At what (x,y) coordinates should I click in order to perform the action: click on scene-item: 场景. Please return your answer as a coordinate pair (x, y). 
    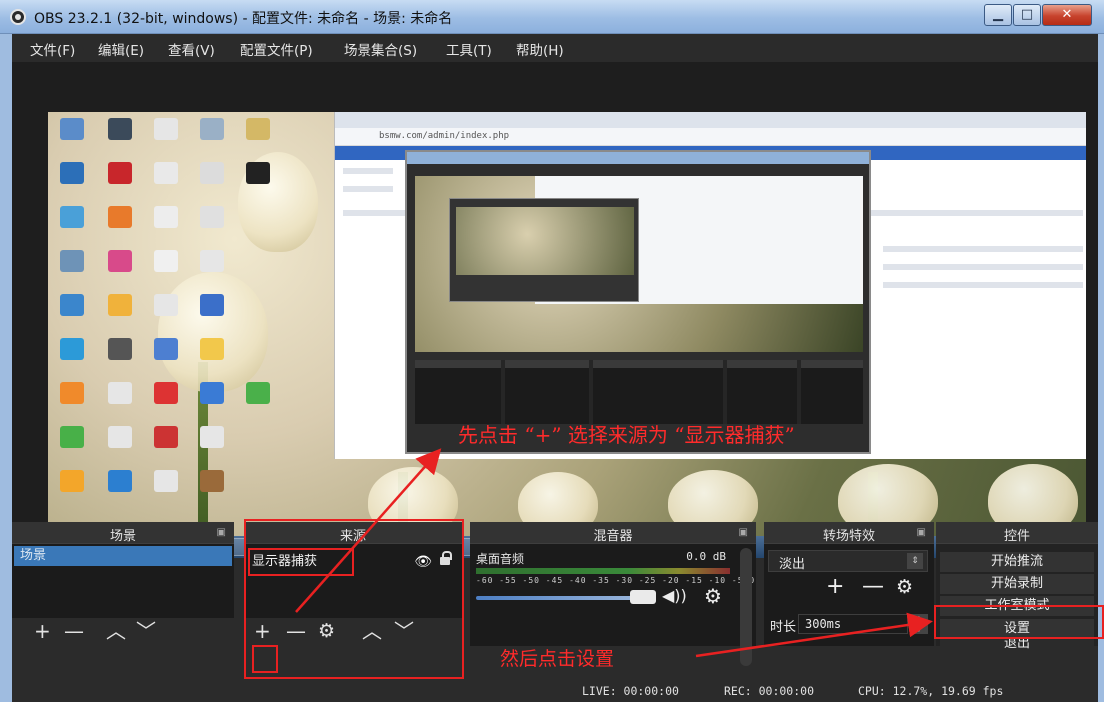
    Looking at the image, I should click on (123, 556).